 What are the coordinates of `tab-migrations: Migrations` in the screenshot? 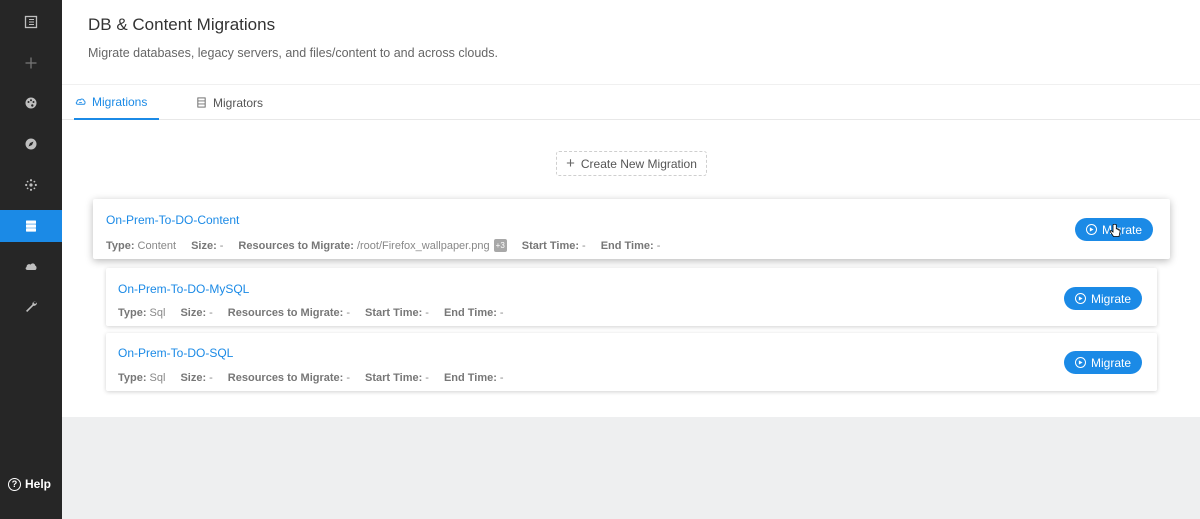 It's located at (116, 102).